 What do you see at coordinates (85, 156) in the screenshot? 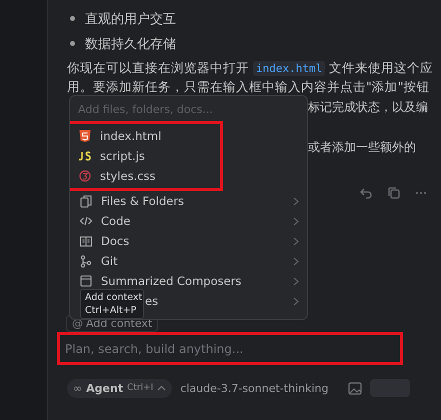
I see `js-file-icon` at bounding box center [85, 156].